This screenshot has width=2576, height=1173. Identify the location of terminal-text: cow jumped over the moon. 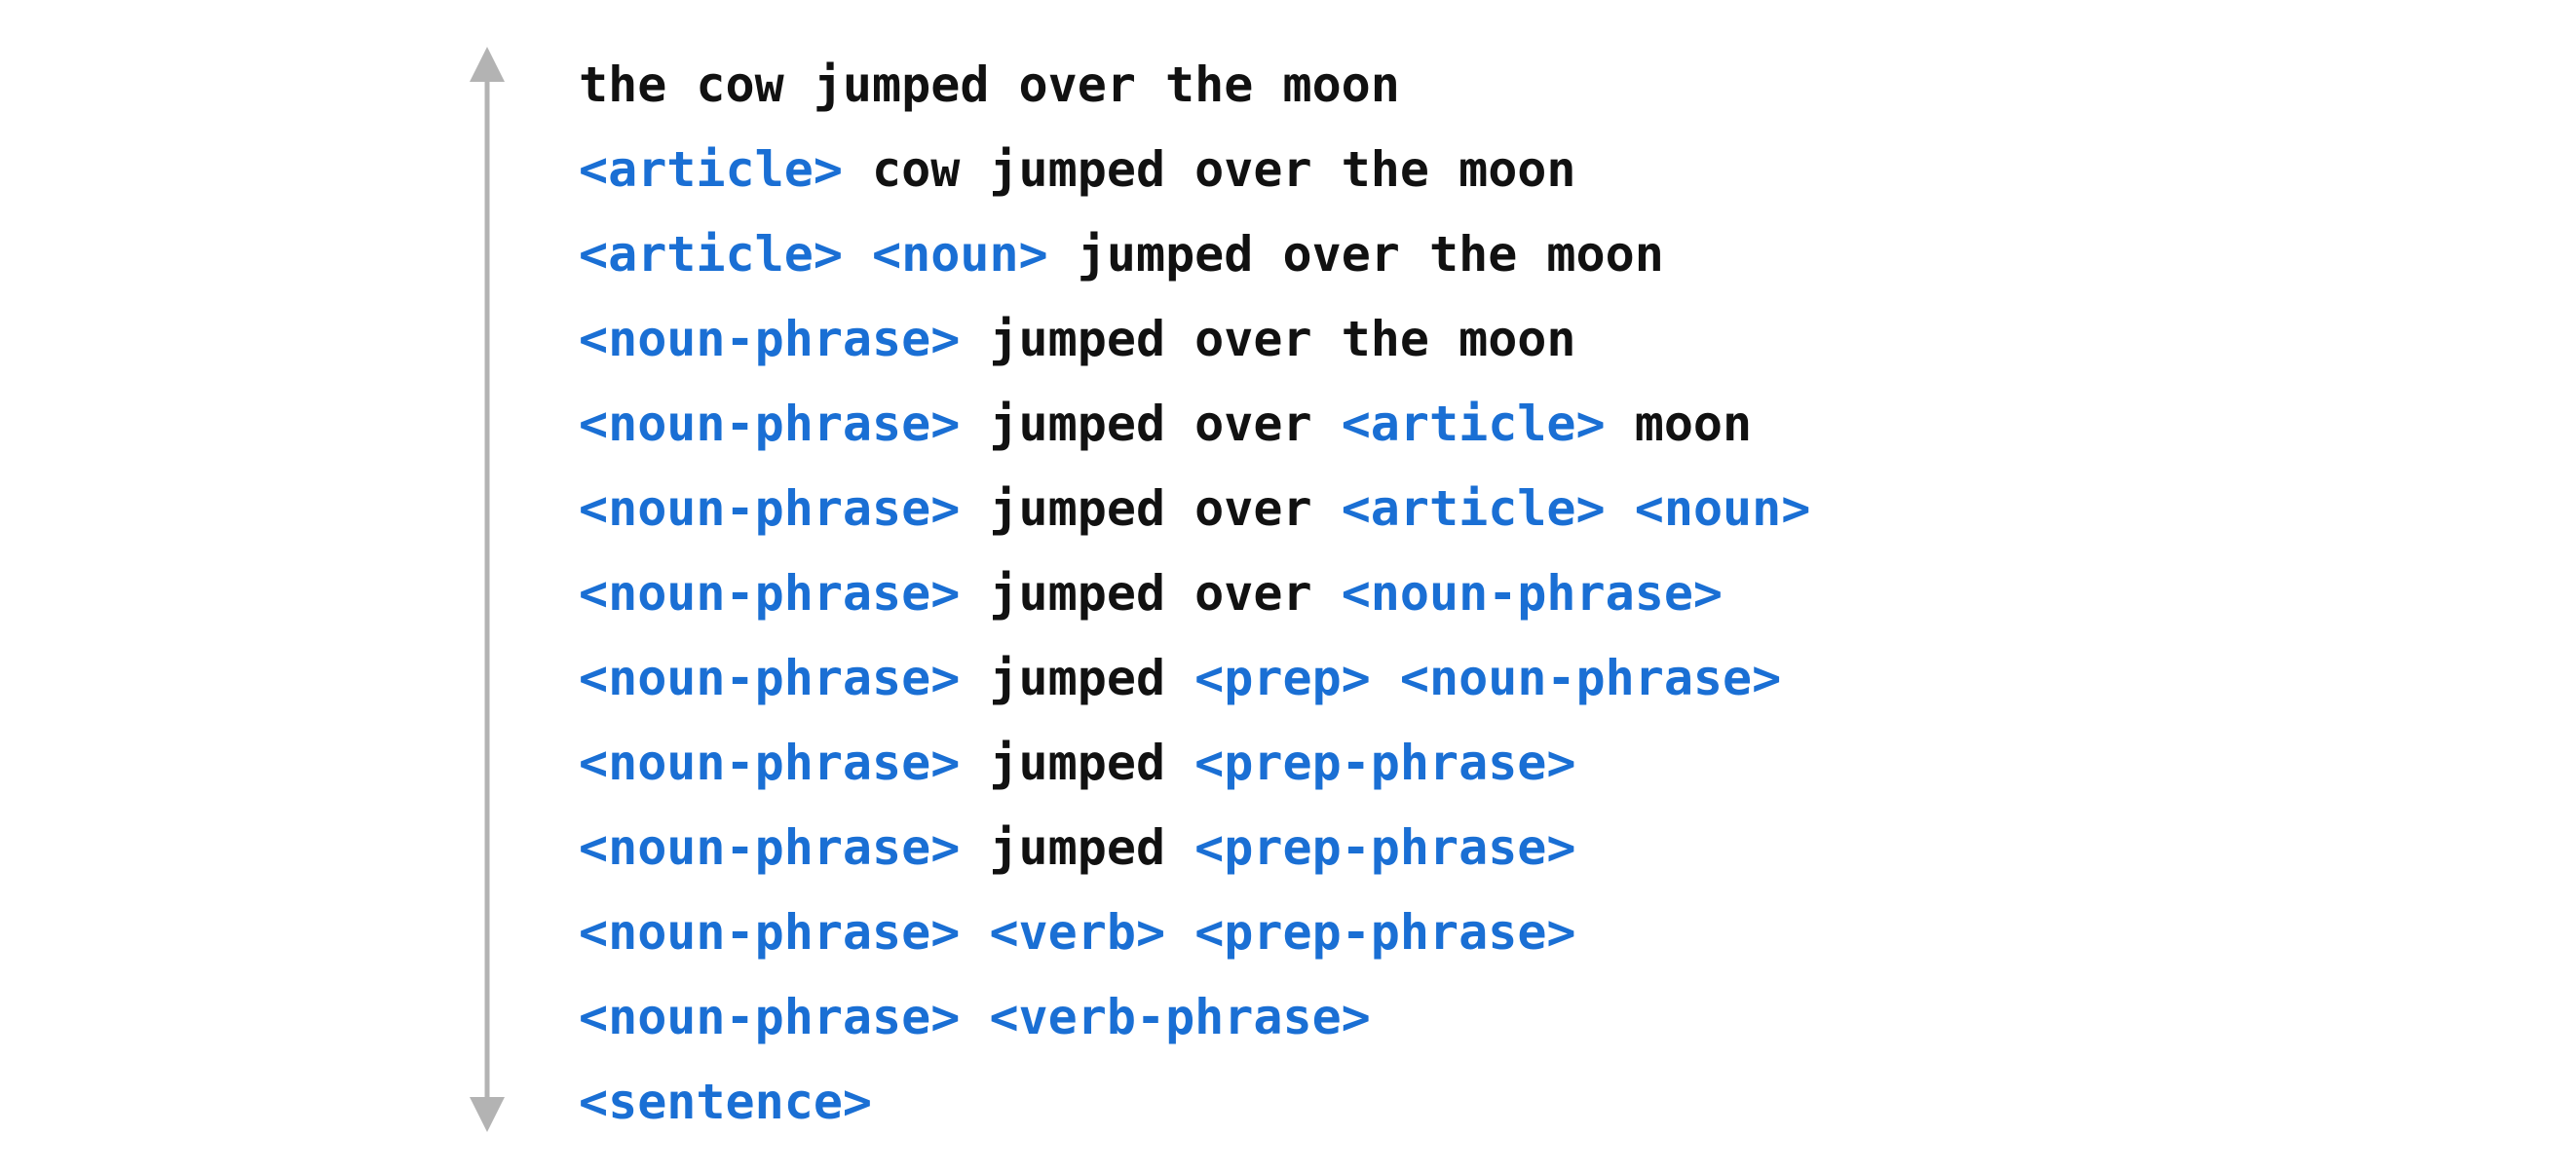
(1209, 169).